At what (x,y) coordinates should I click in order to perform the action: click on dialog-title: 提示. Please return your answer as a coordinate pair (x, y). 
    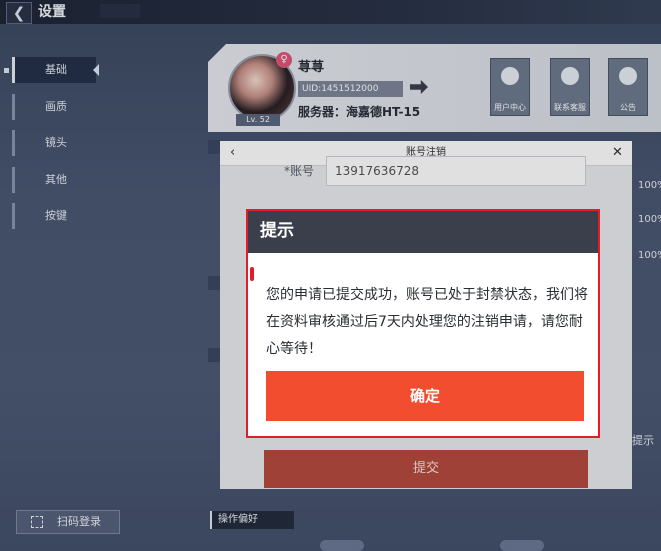
    Looking at the image, I should click on (277, 231).